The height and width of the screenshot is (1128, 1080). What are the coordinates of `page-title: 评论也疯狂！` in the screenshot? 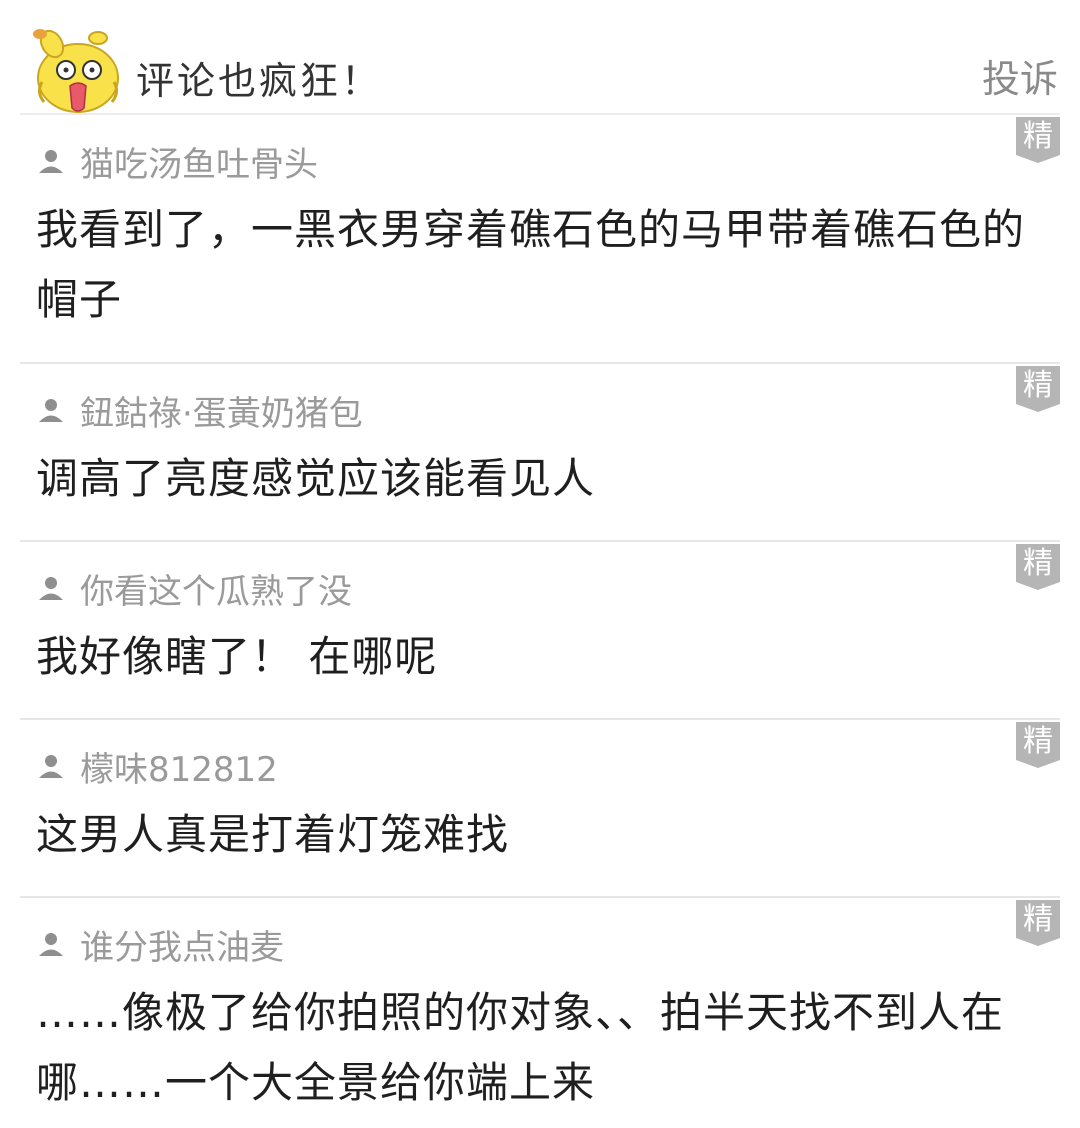 It's located at (259, 81).